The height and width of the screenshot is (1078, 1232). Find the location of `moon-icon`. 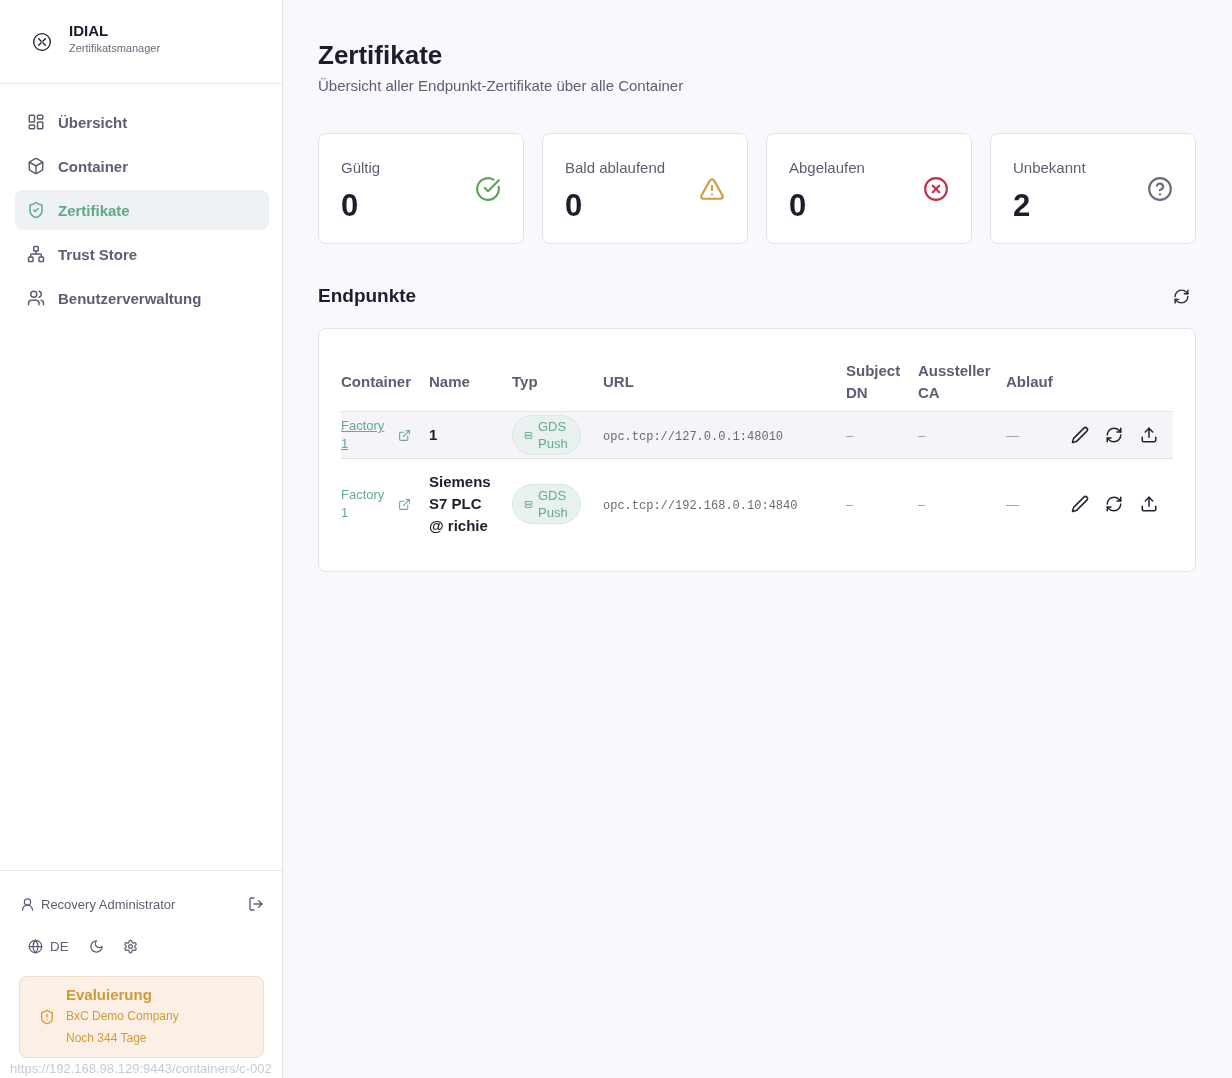

moon-icon is located at coordinates (96, 946).